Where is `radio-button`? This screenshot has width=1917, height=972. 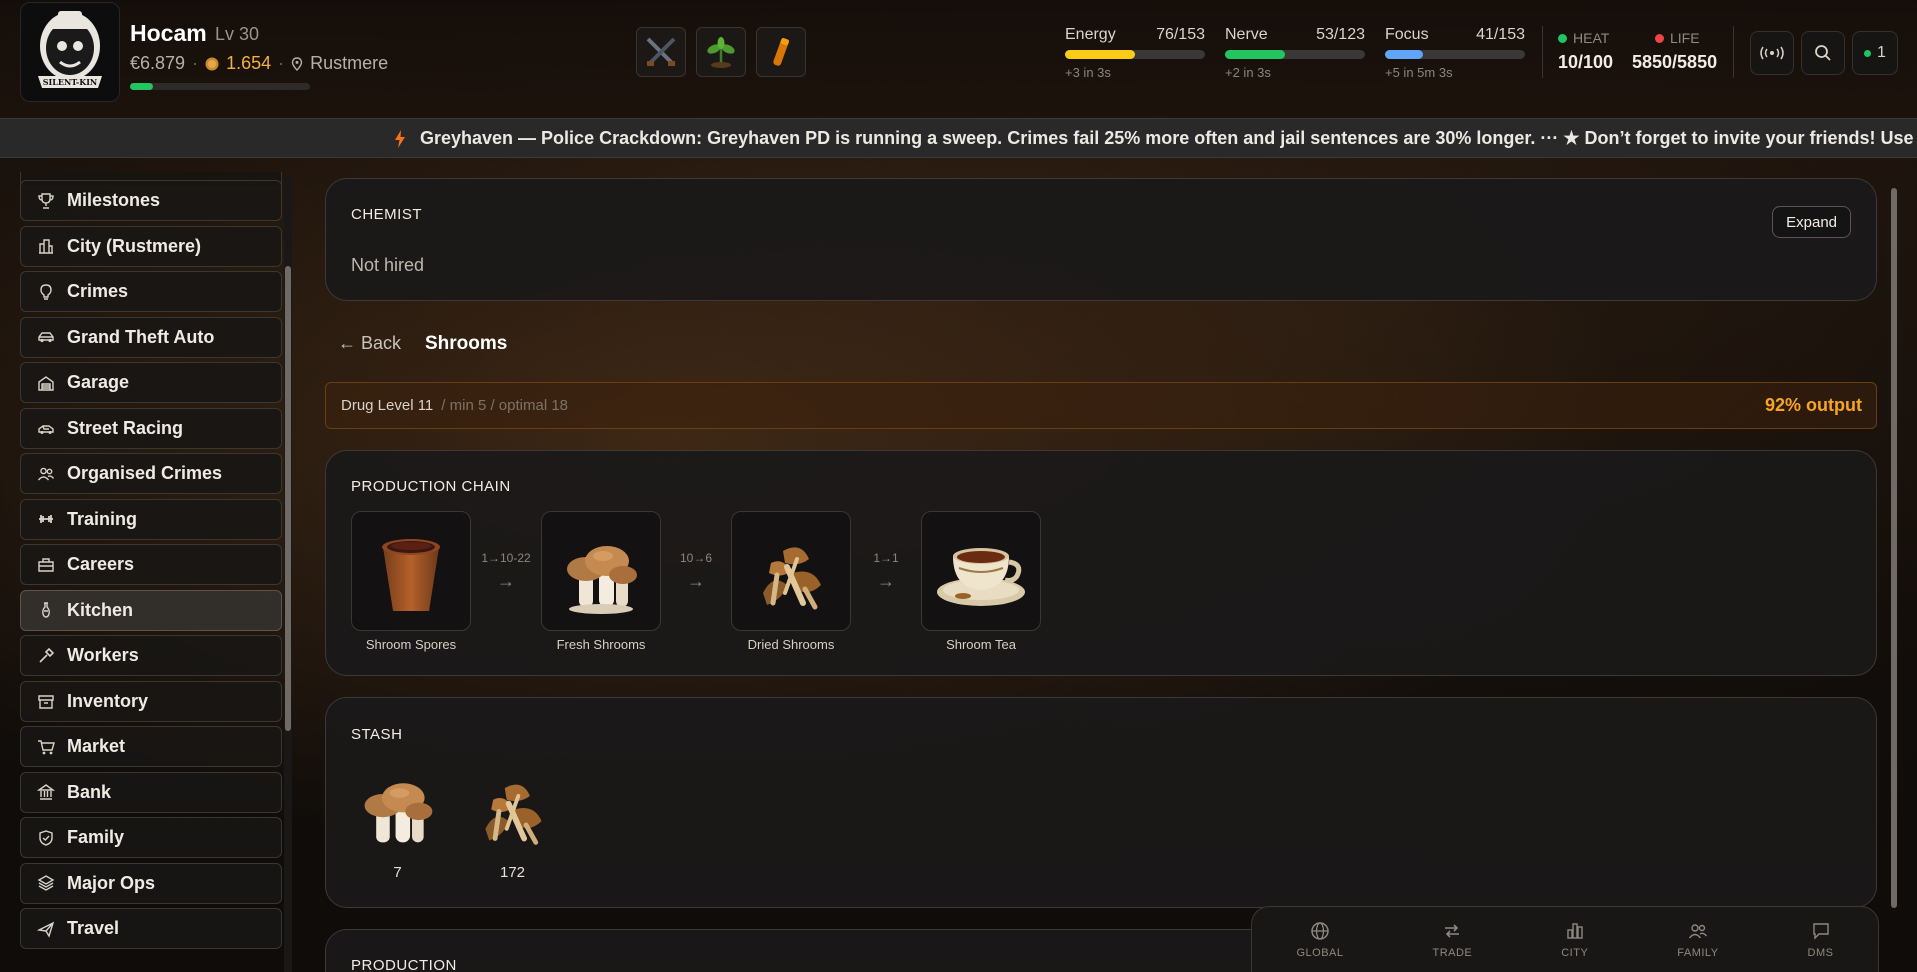
radio-button is located at coordinates (1772, 53).